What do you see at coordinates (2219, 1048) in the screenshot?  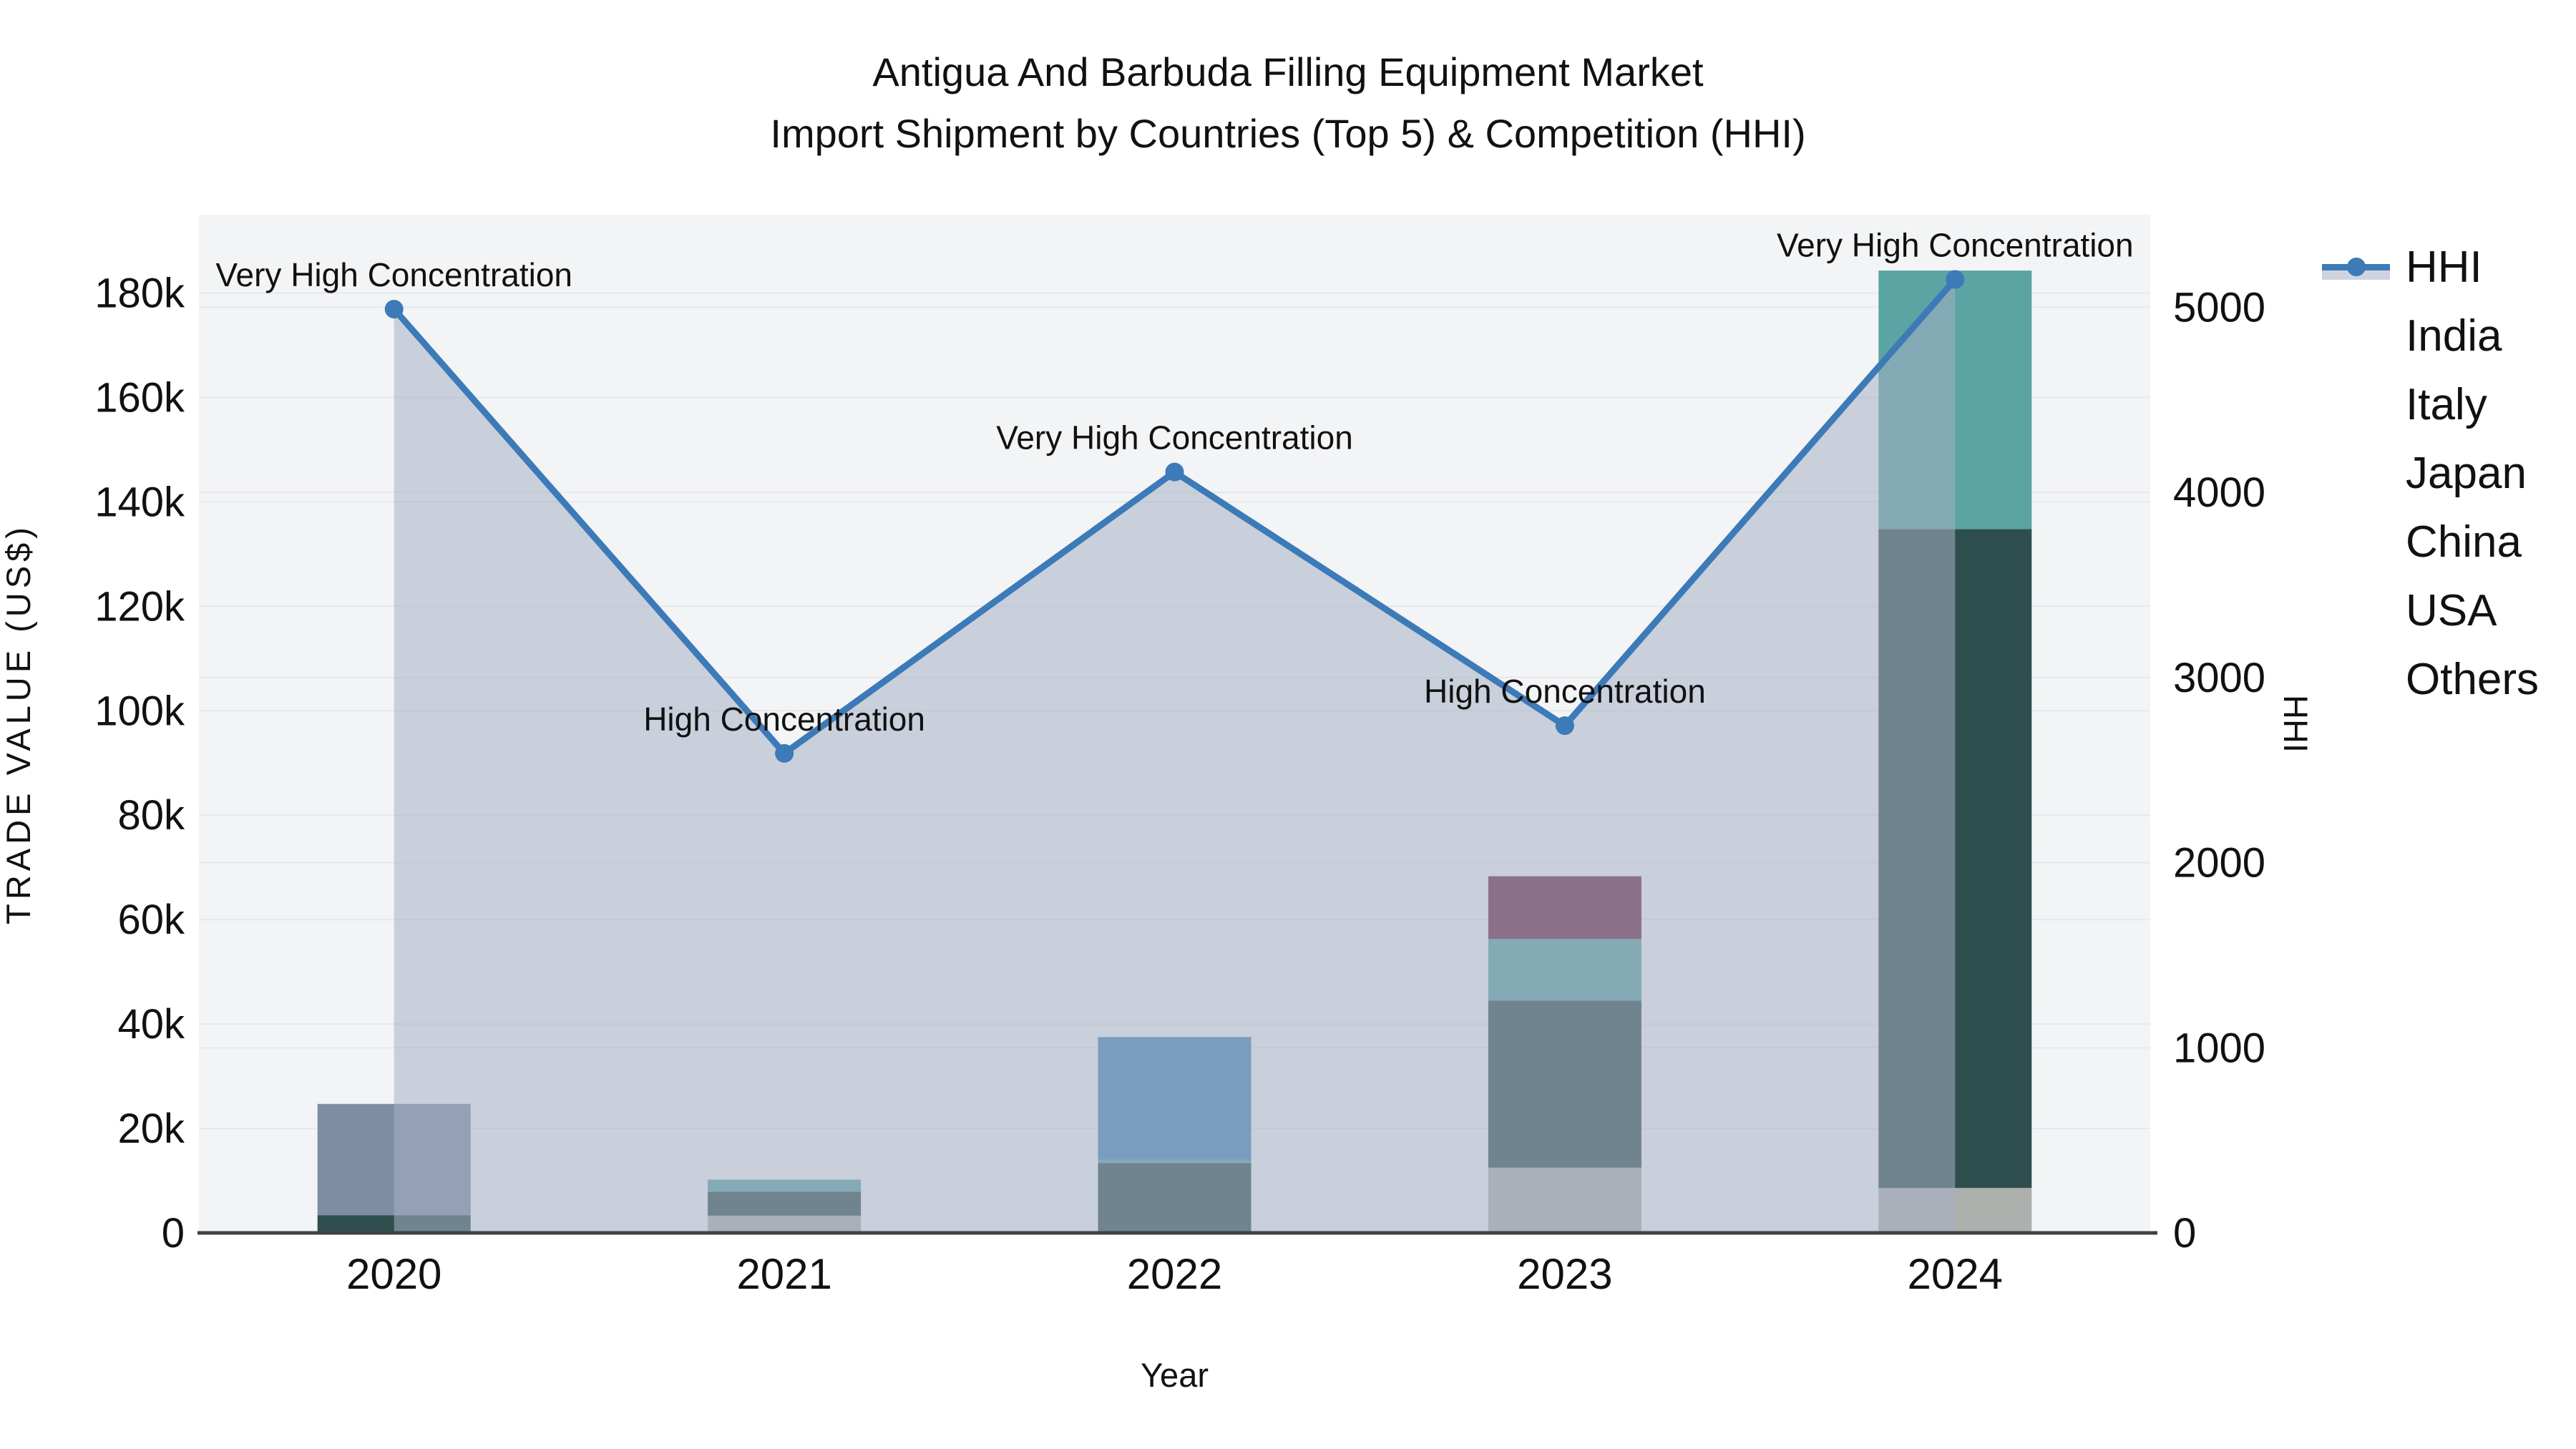 I see `y-right-tick-label: 1000` at bounding box center [2219, 1048].